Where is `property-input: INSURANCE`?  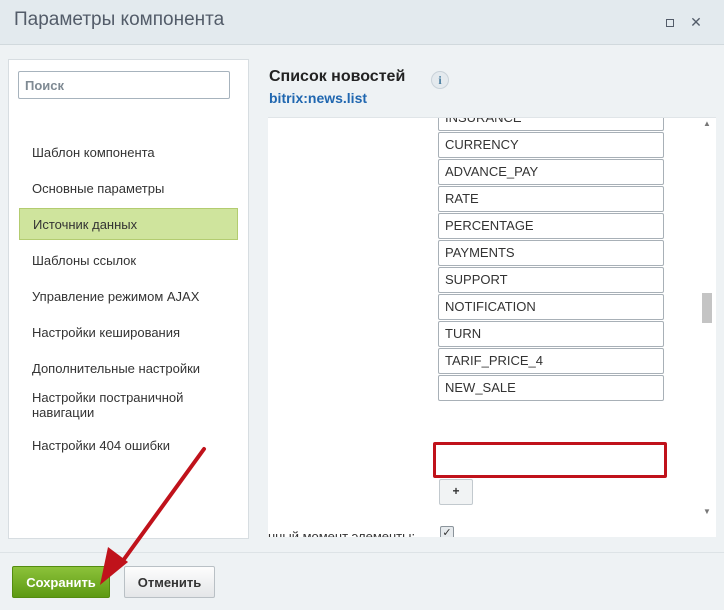
property-input: INSURANCE is located at coordinates (551, 124).